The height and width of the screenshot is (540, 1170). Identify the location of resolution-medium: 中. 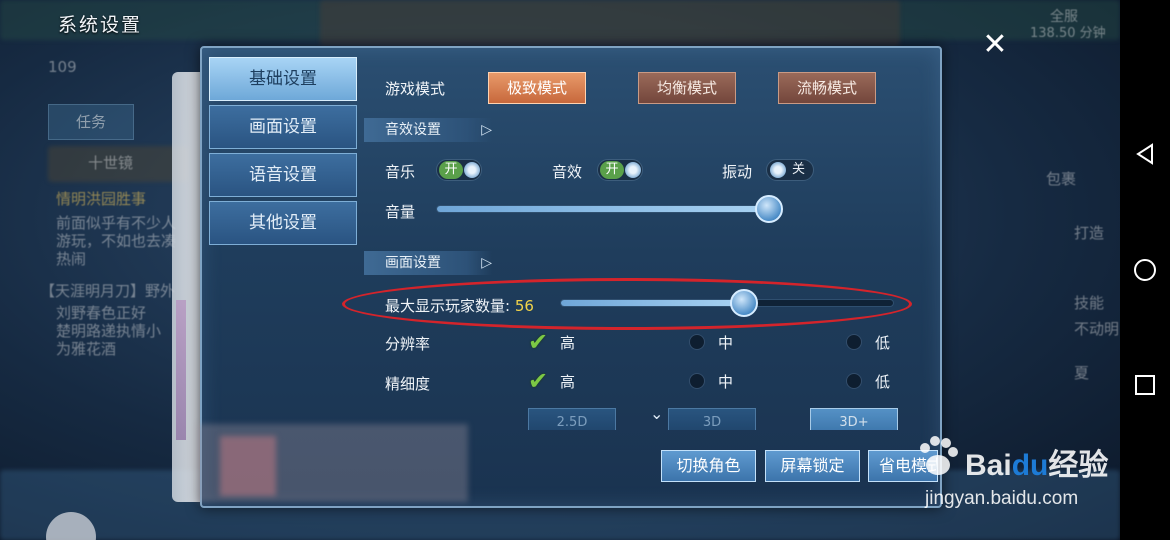
(726, 343).